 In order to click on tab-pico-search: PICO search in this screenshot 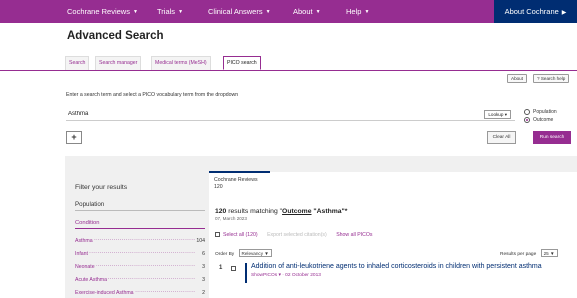, I will do `click(242, 63)`.